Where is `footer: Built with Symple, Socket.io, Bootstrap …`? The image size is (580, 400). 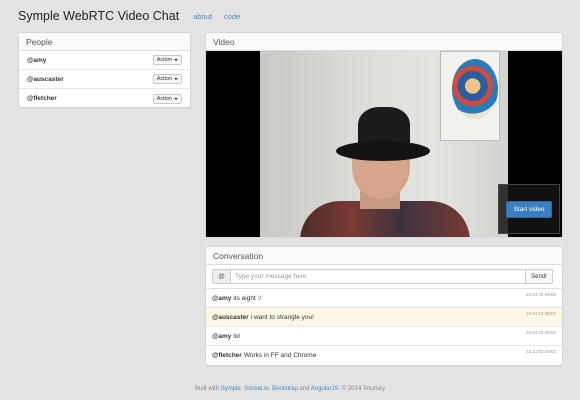
footer: Built with Symple, Socket.io, Bootstrap … is located at coordinates (290, 389).